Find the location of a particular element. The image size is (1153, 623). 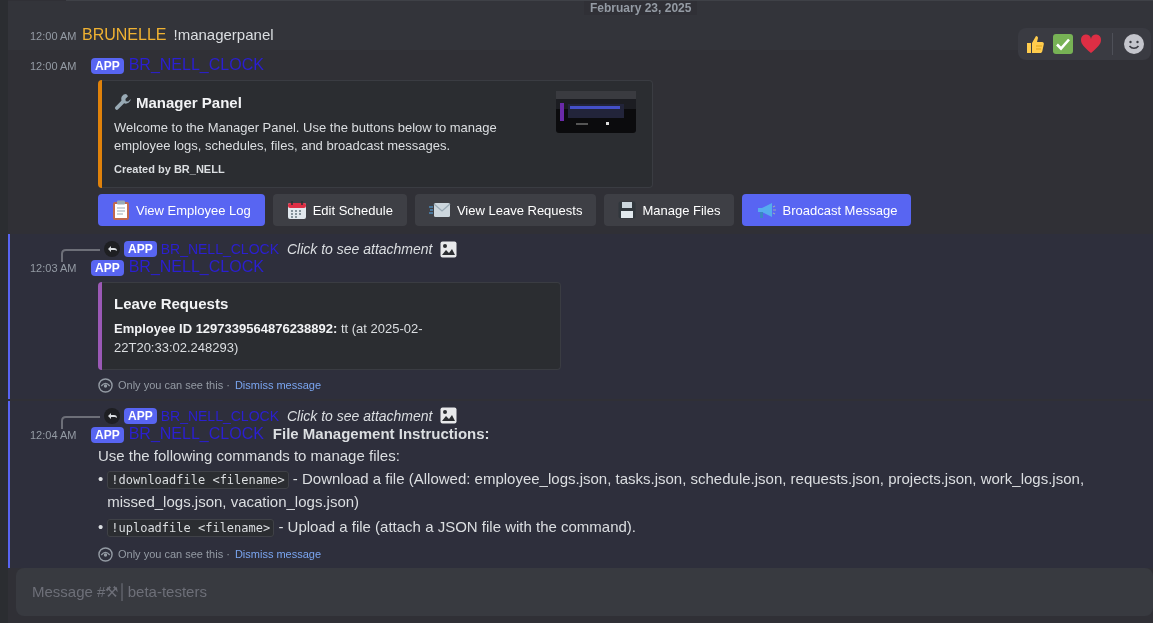

message-text: Use the following commands to manage files: is located at coordinates (249, 455).